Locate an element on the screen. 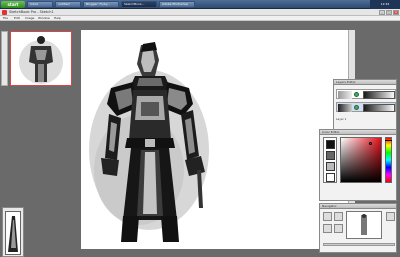  system-tray: 12:34 is located at coordinates (385, 4).